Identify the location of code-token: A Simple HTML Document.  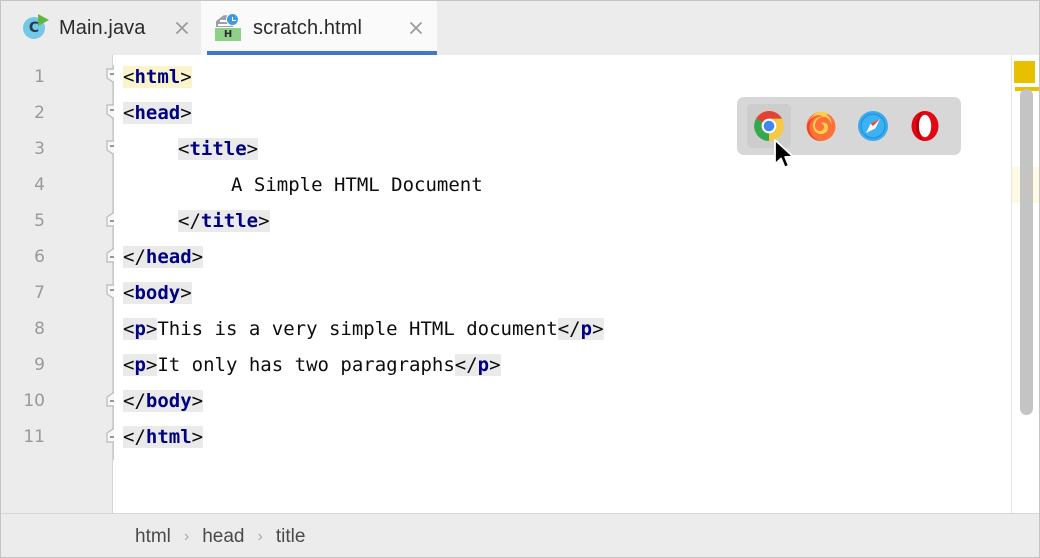
(357, 185).